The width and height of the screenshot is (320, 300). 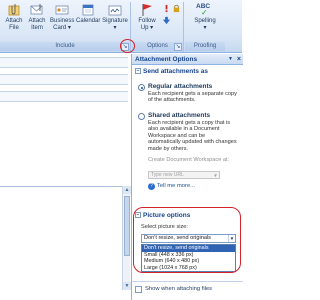 What do you see at coordinates (14, 17) in the screenshot?
I see `attach-file-button: Attach File` at bounding box center [14, 17].